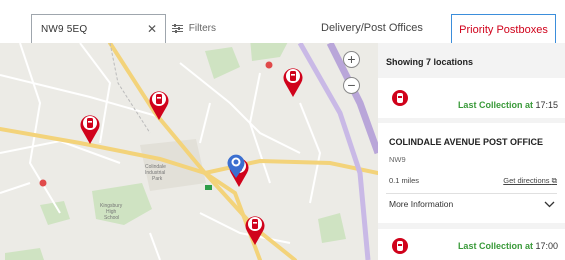 The width and height of the screenshot is (565, 260). I want to click on last-collection-time: 17:15, so click(546, 105).